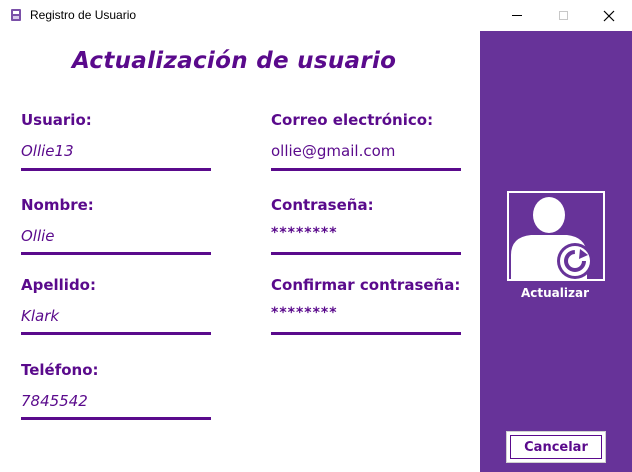 The height and width of the screenshot is (472, 632). I want to click on minimize-icon, so click(517, 15).